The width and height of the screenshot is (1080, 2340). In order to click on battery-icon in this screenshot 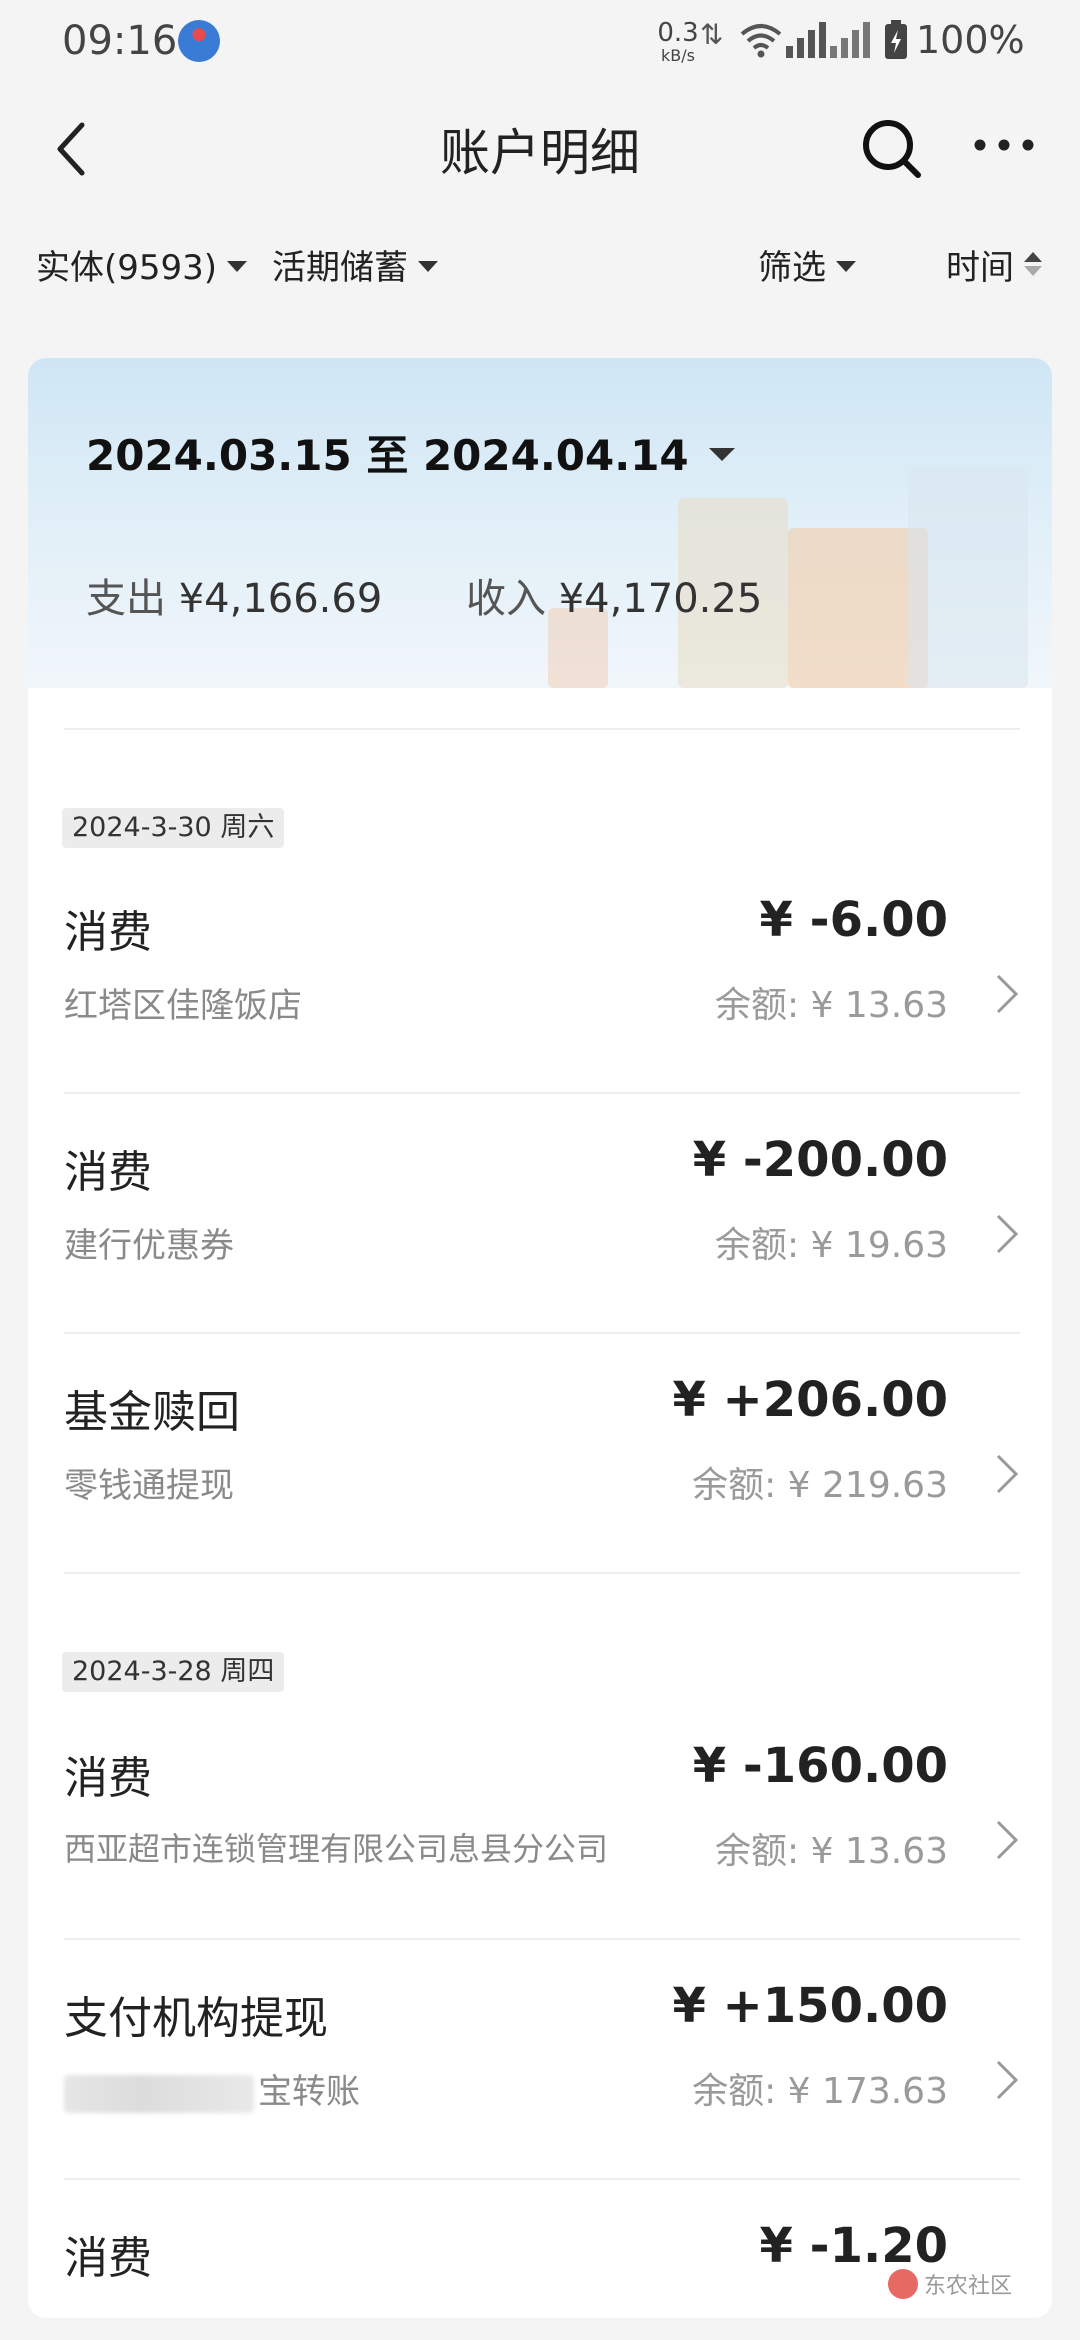, I will do `click(896, 39)`.